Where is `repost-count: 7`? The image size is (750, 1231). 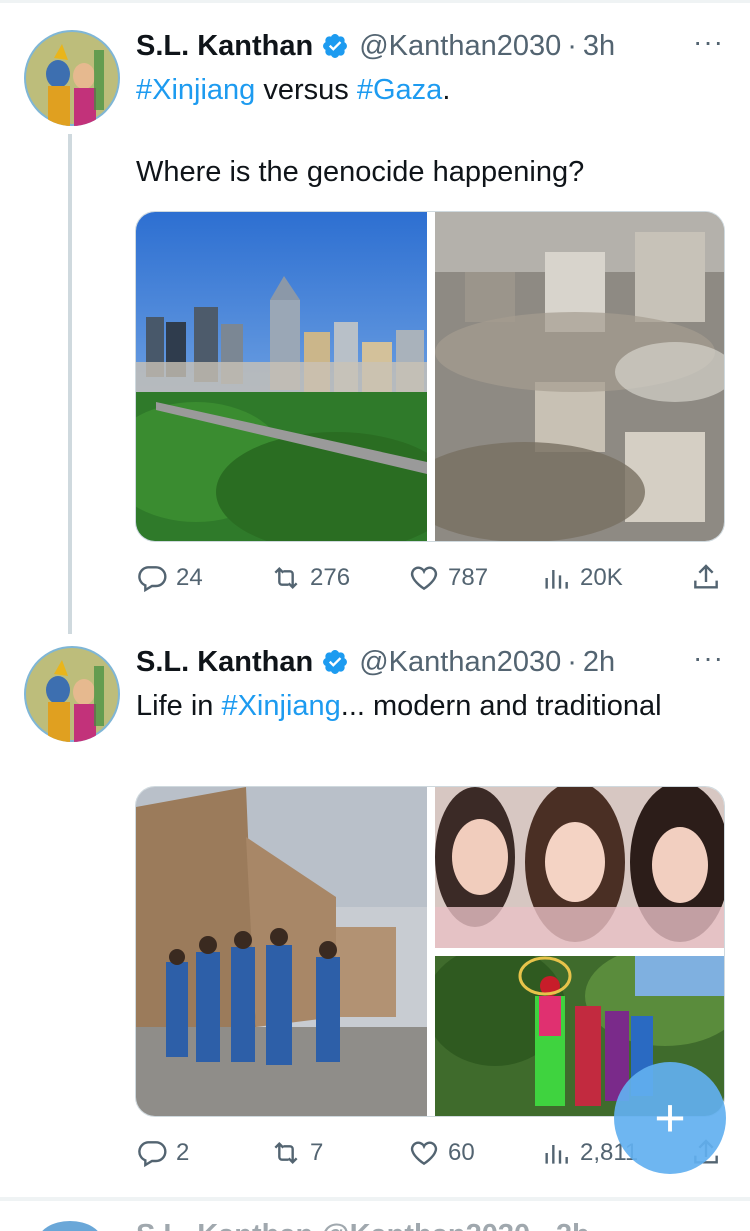 repost-count: 7 is located at coordinates (317, 1152).